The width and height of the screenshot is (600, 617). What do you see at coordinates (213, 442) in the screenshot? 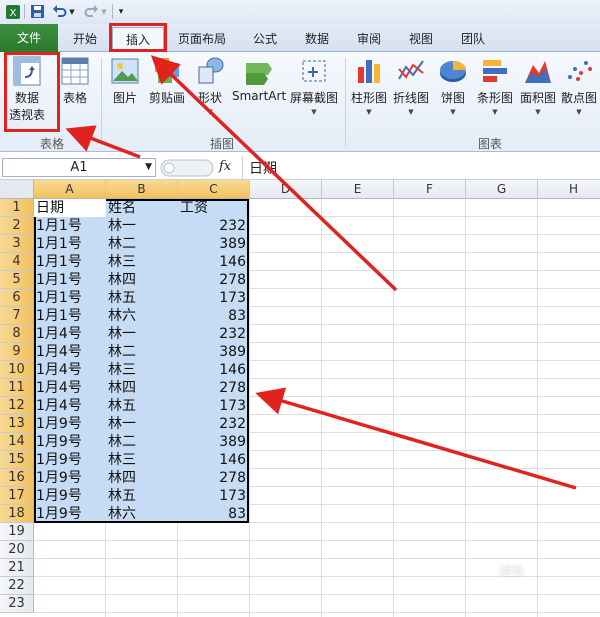
I see `cell-c14: 389` at bounding box center [213, 442].